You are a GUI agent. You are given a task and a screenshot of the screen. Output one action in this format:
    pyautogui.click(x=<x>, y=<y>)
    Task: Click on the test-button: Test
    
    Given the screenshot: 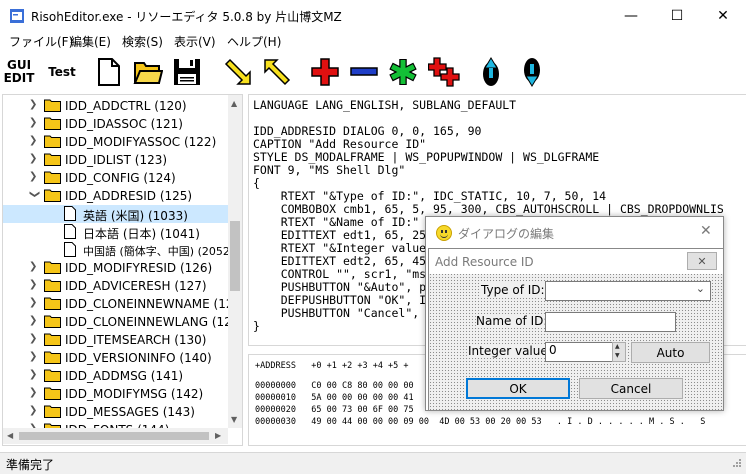 What is the action you would take?
    pyautogui.click(x=62, y=72)
    